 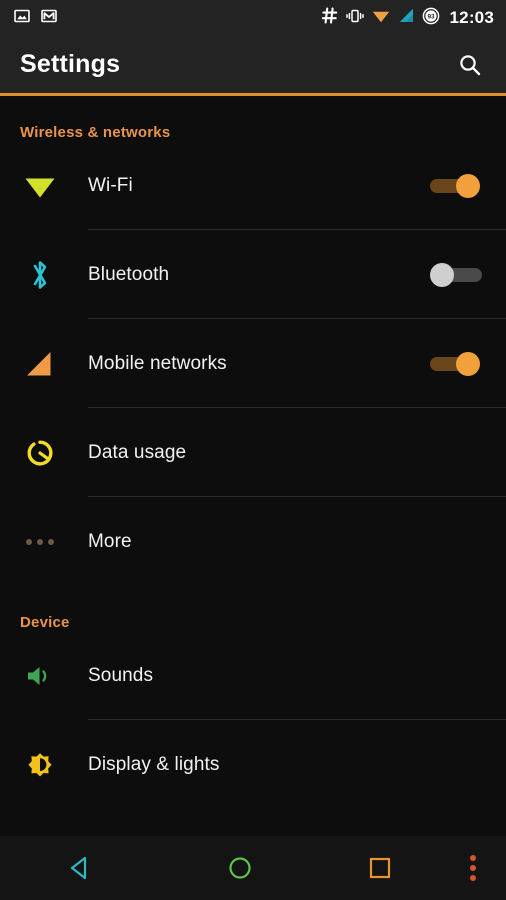 I want to click on settings-item-label: Display & lights, so click(x=154, y=764).